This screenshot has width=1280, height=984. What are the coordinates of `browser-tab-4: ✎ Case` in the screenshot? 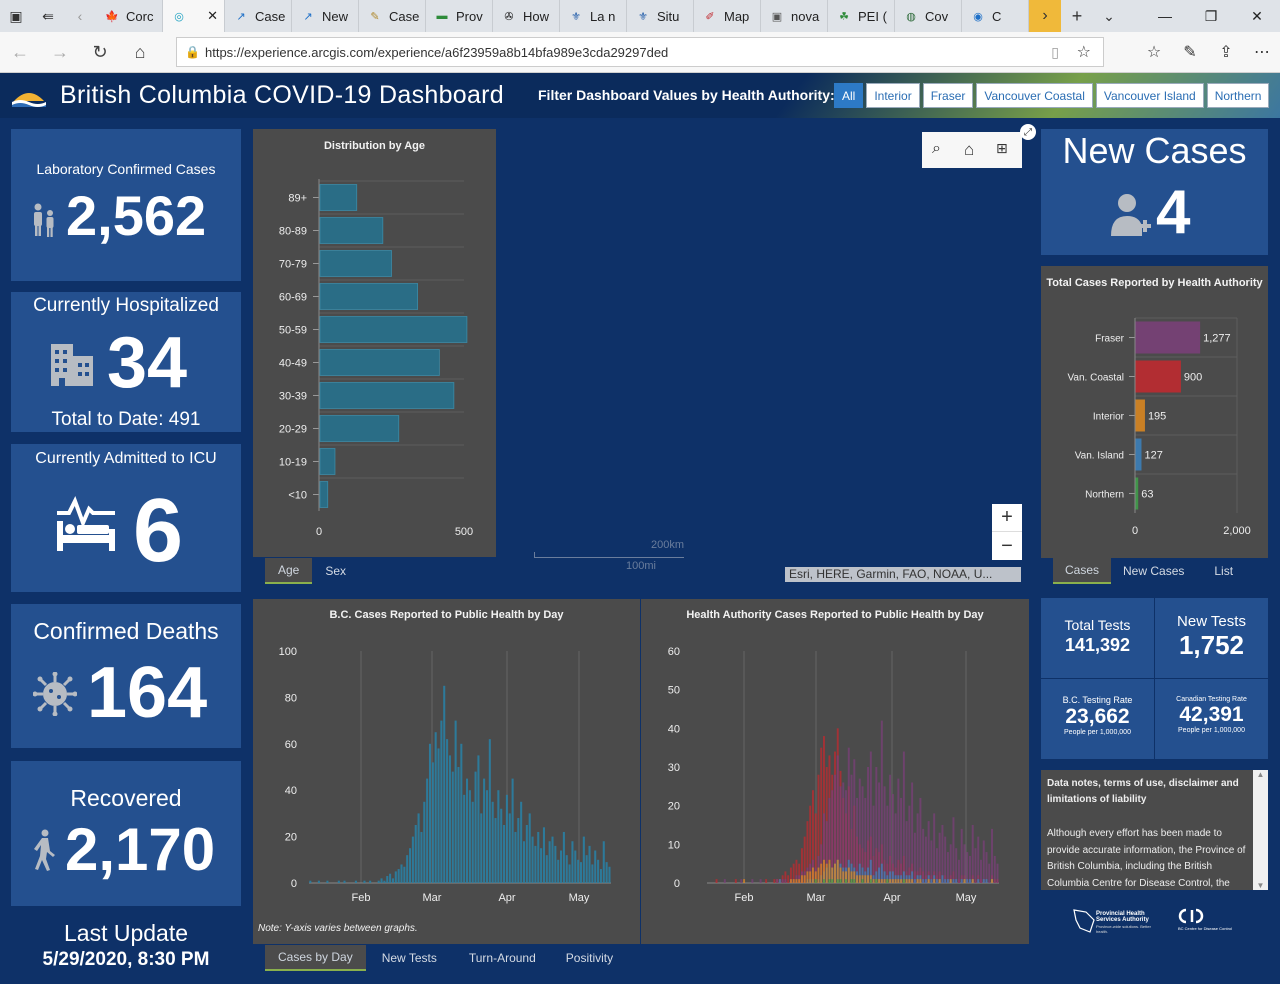 It's located at (392, 16).